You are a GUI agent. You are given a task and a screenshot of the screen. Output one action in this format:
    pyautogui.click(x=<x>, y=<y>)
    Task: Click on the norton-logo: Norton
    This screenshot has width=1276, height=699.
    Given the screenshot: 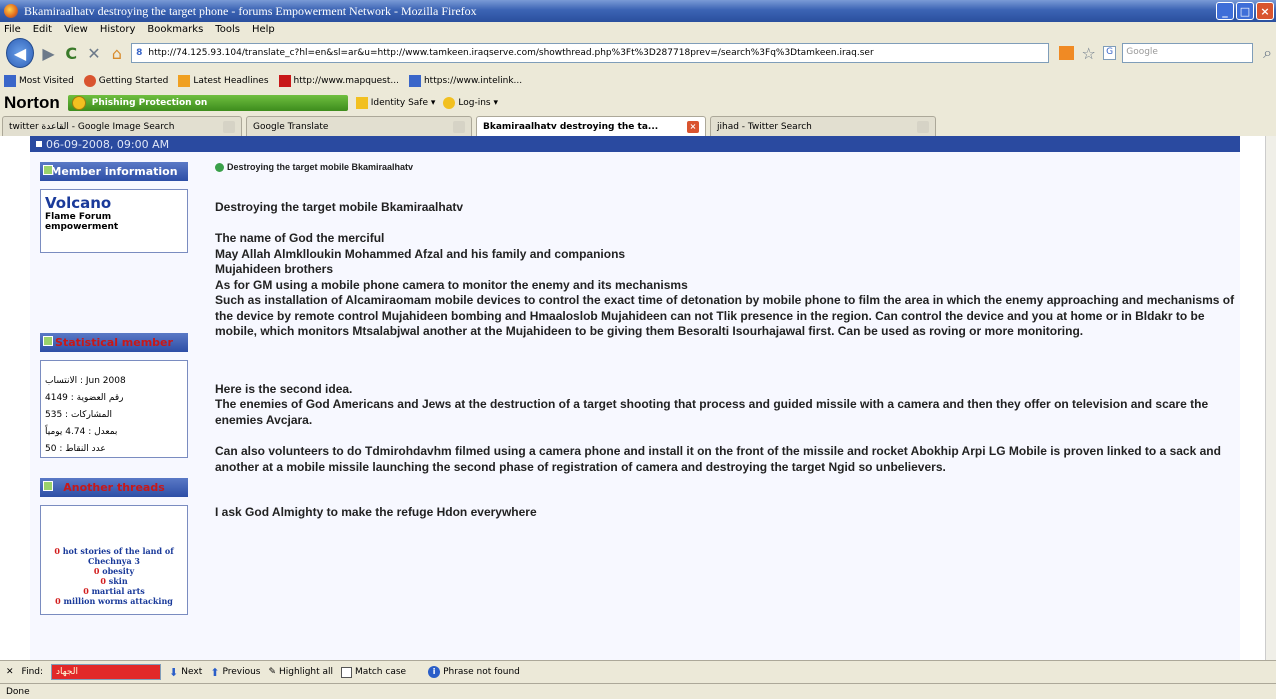 What is the action you would take?
    pyautogui.click(x=32, y=102)
    